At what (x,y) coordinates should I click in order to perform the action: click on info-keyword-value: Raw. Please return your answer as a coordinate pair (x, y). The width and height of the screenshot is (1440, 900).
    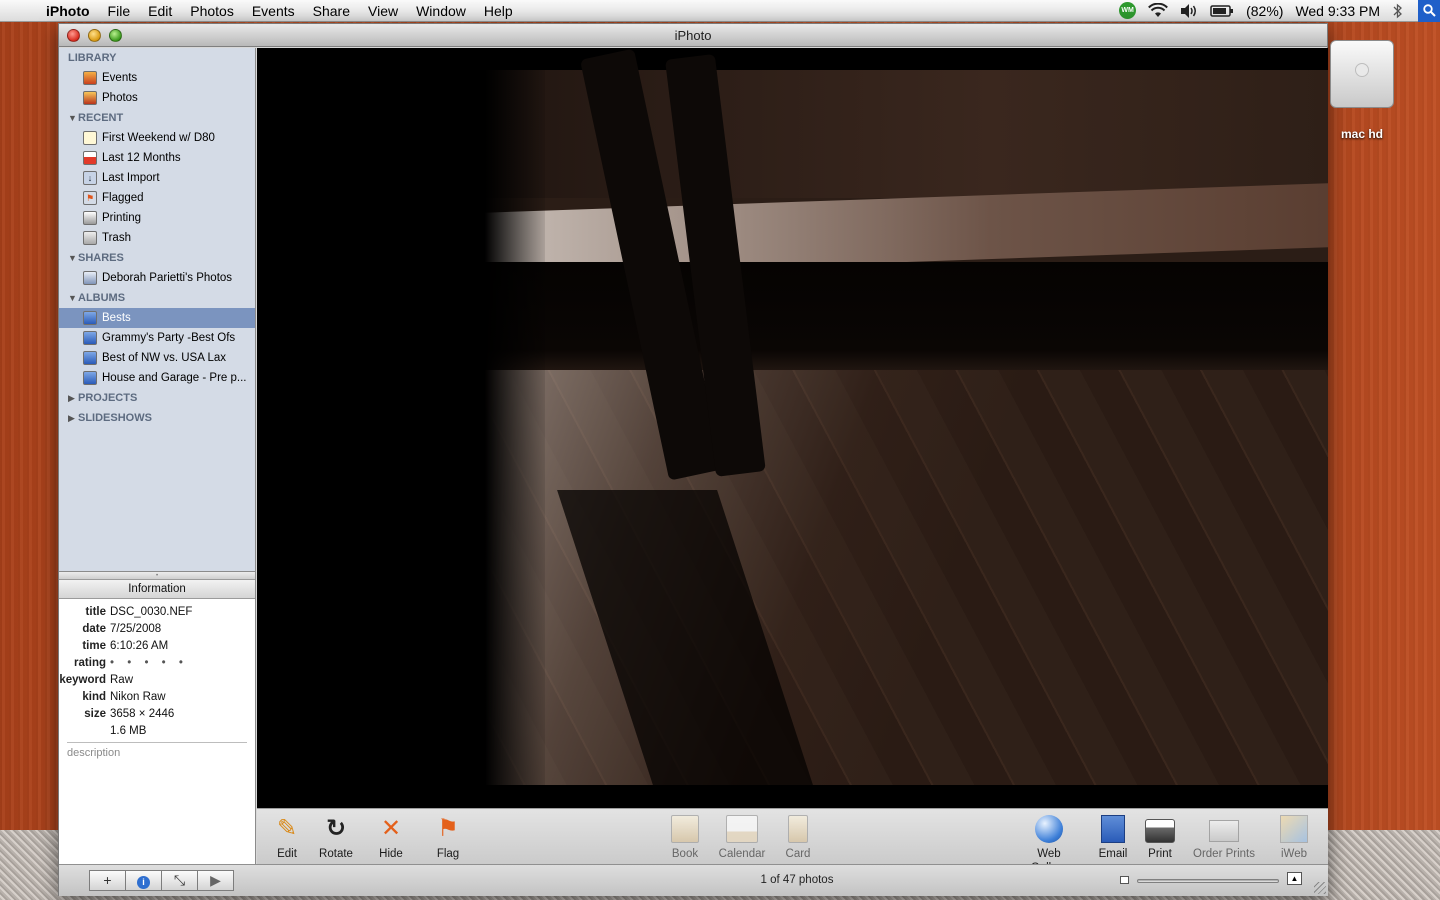
    Looking at the image, I should click on (121, 680).